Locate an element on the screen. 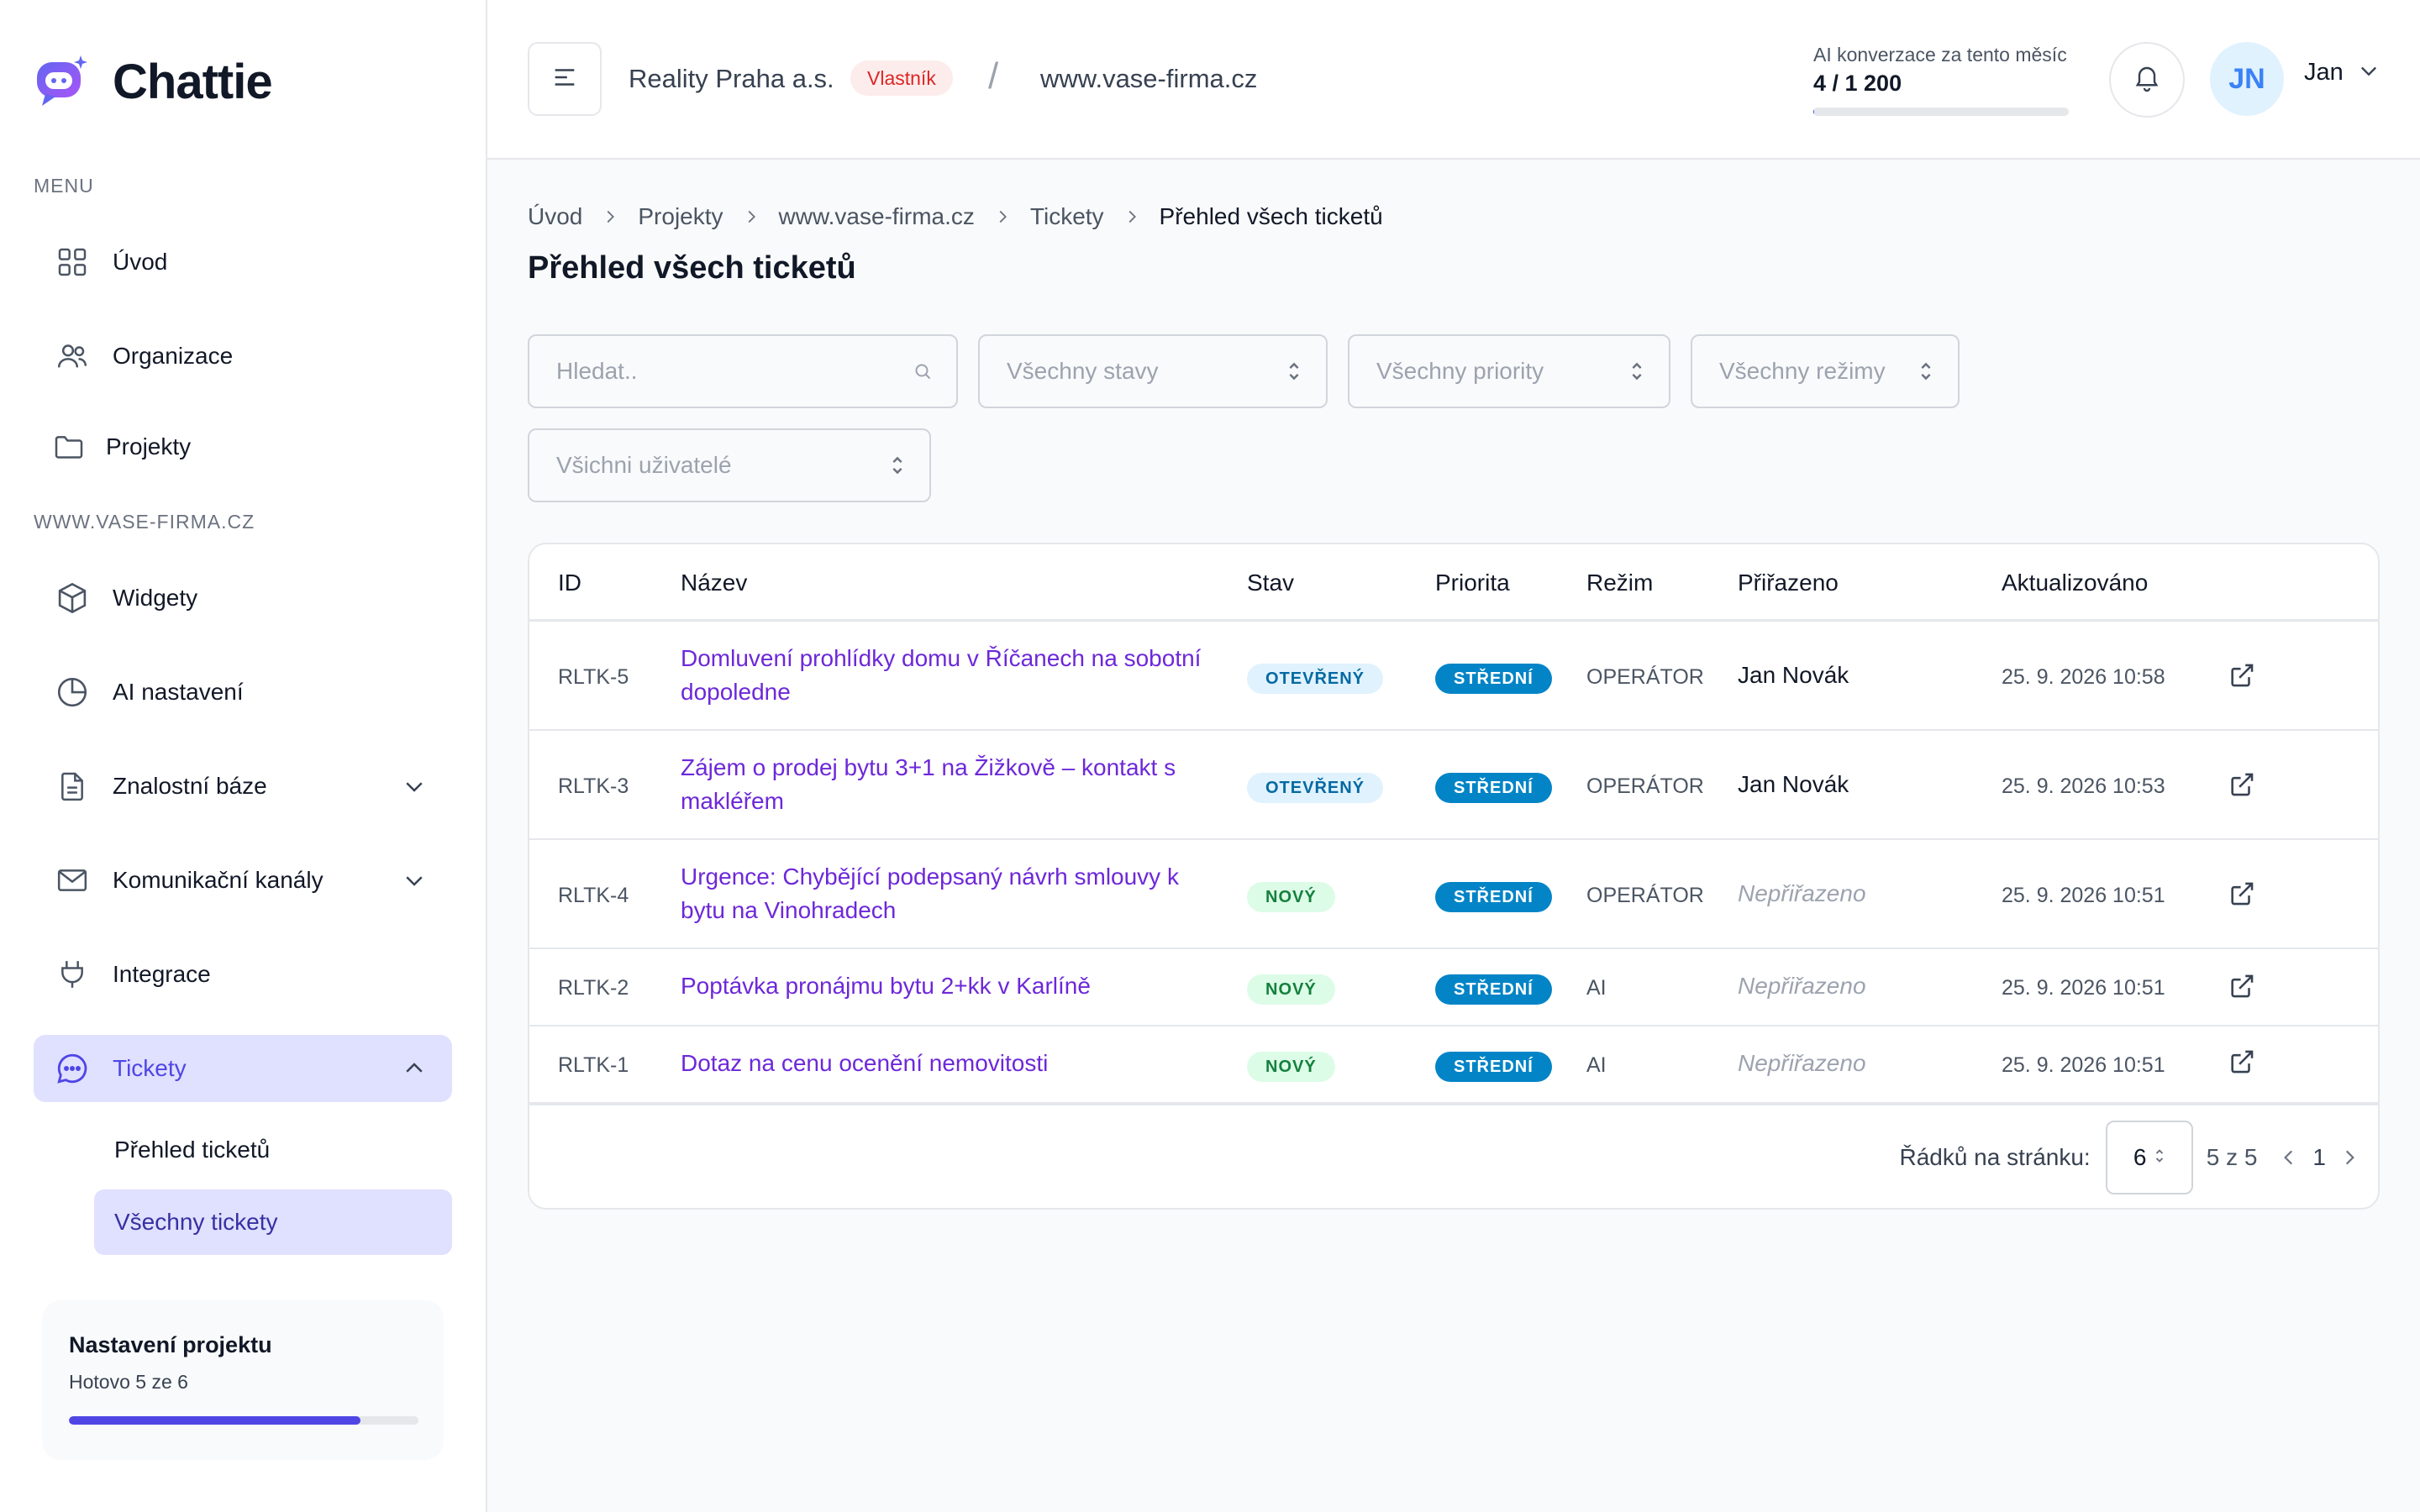 Image resolution: width=2420 pixels, height=1512 pixels. menu-section-label: MENU is located at coordinates (64, 186).